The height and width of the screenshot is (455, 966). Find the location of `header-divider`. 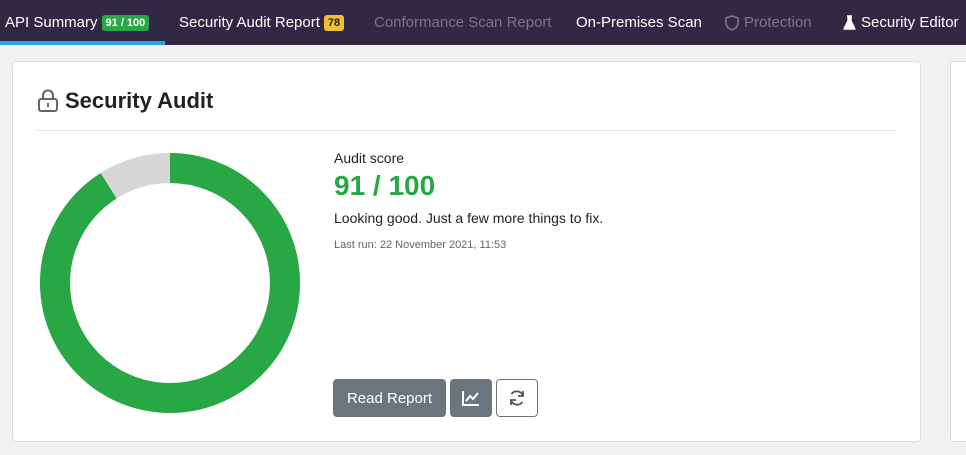

header-divider is located at coordinates (467, 130).